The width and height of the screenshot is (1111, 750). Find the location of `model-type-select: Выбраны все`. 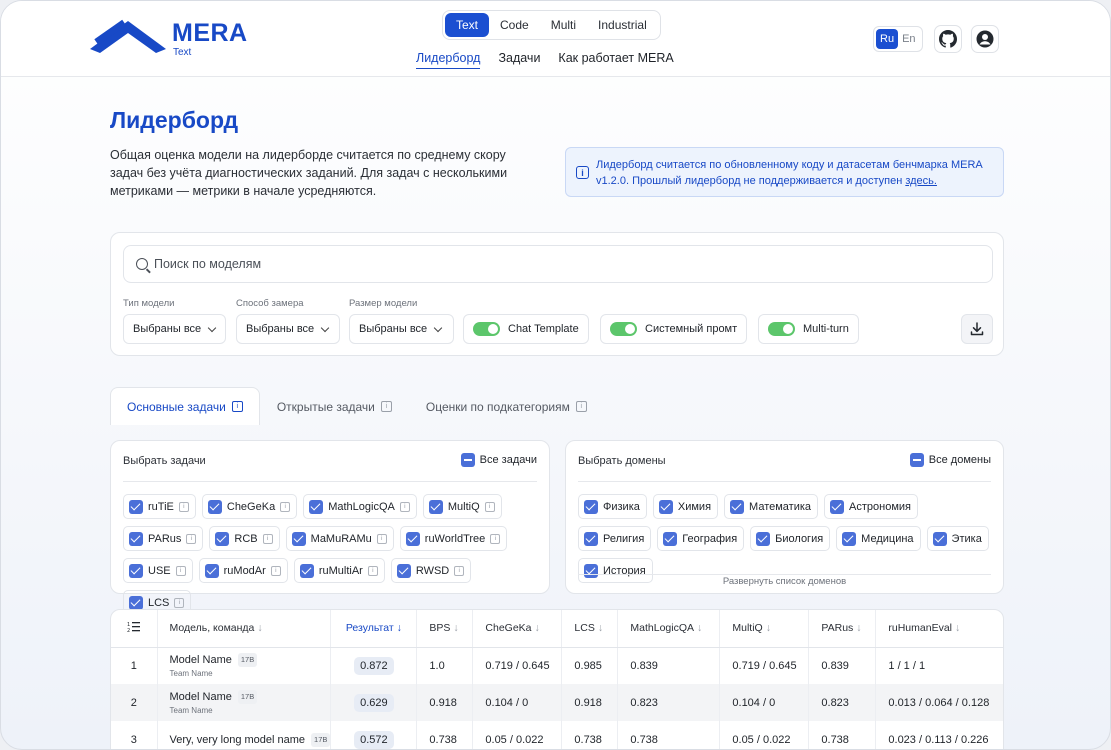

model-type-select: Выбраны все is located at coordinates (174, 329).